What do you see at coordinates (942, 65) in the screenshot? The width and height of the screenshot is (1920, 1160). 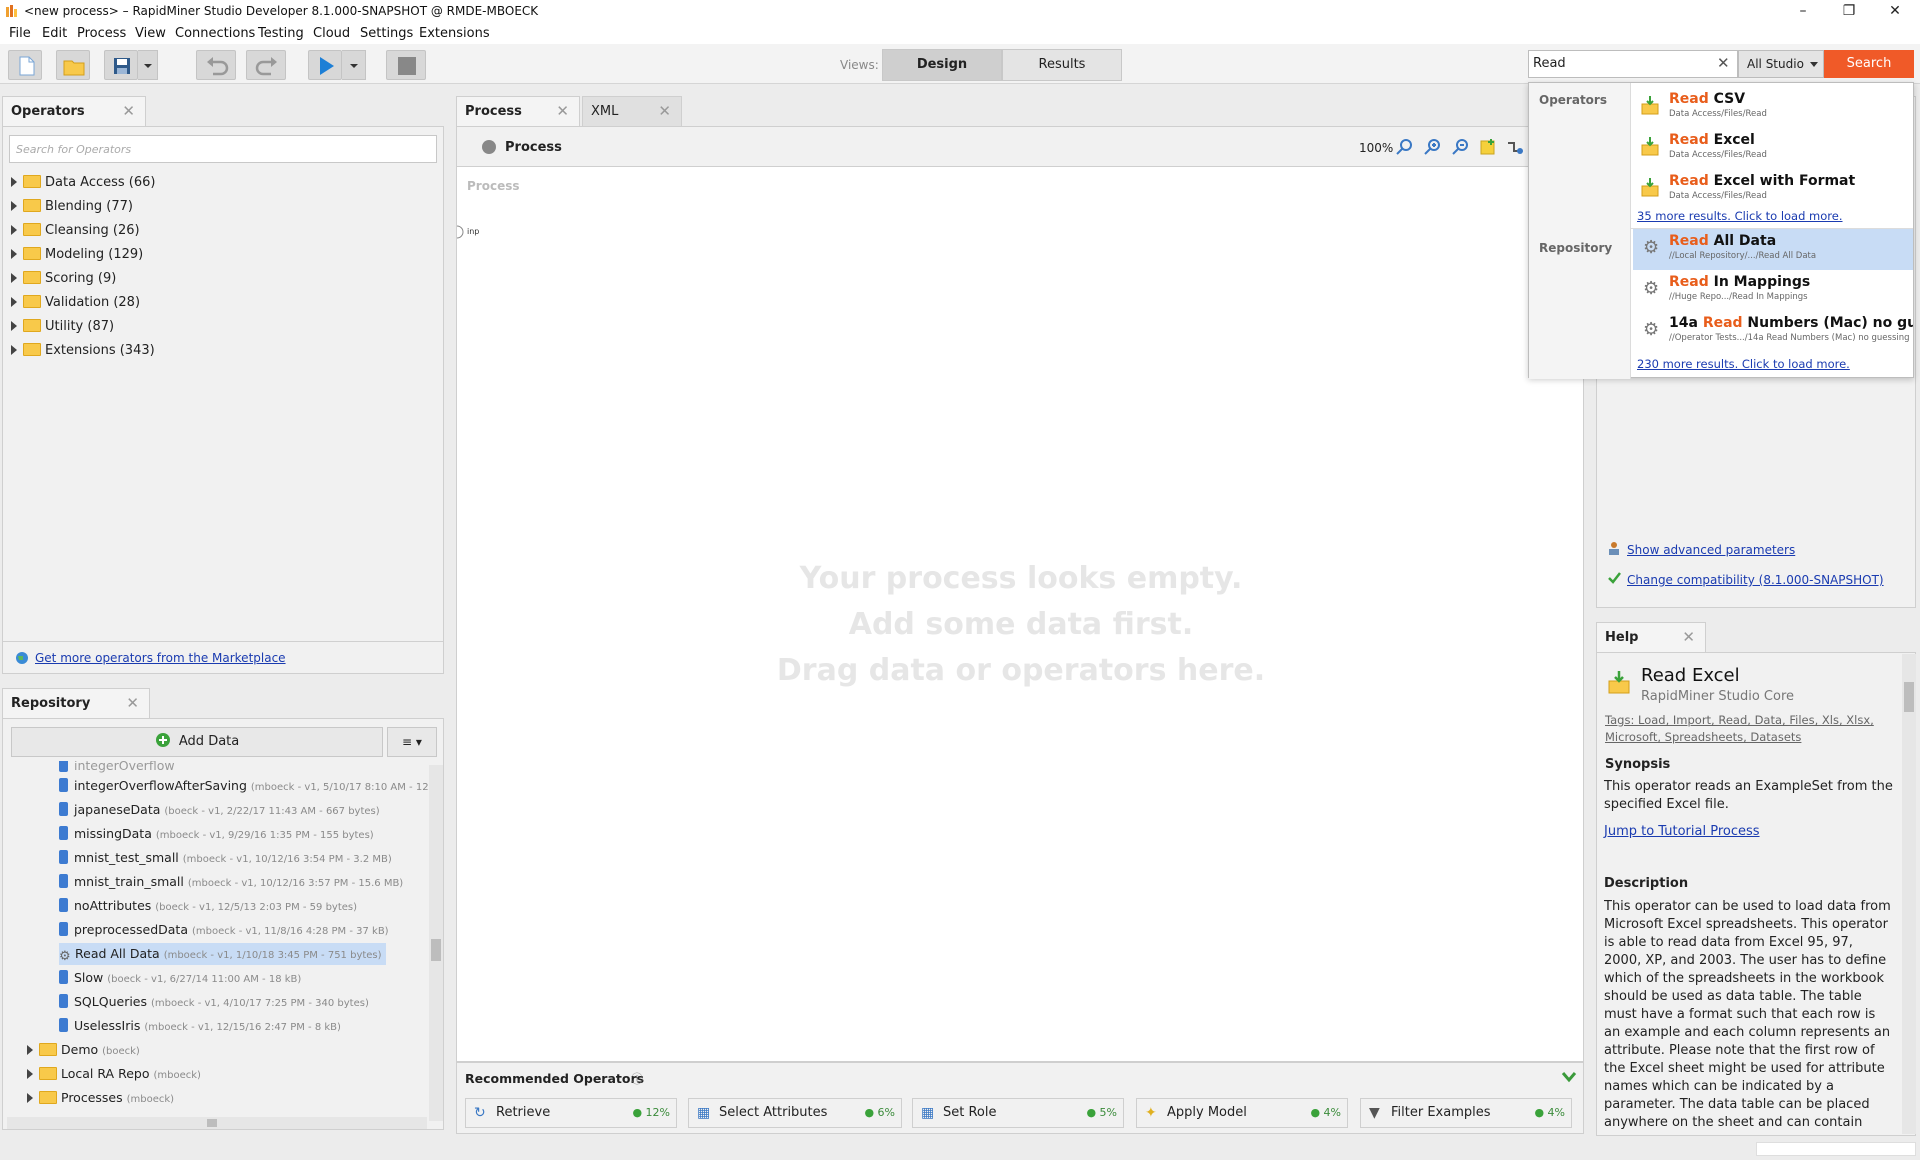 I see `design-view-button: Design` at bounding box center [942, 65].